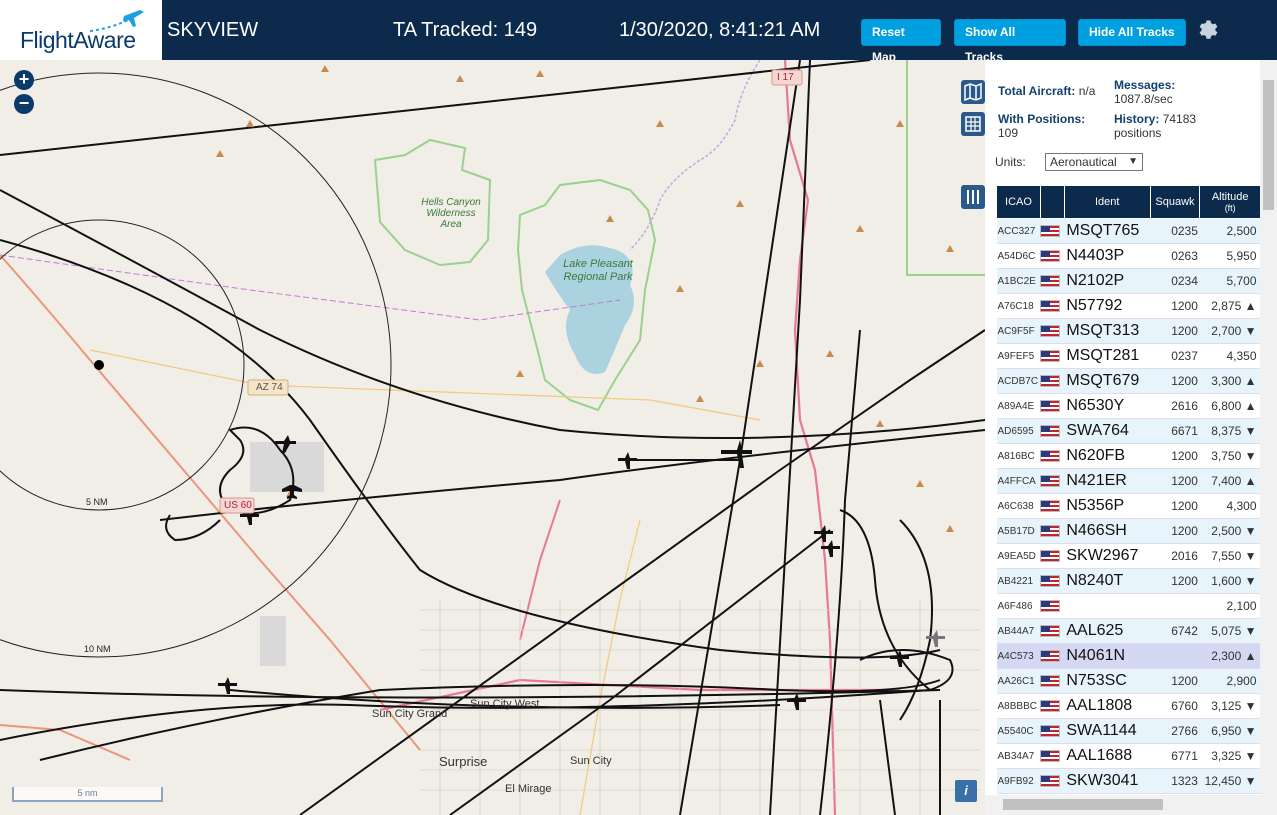 Image resolution: width=1277 pixels, height=815 pixels. Describe the element at coordinates (269, 387) in the screenshot. I see `az74-shield: AZ 74` at that location.